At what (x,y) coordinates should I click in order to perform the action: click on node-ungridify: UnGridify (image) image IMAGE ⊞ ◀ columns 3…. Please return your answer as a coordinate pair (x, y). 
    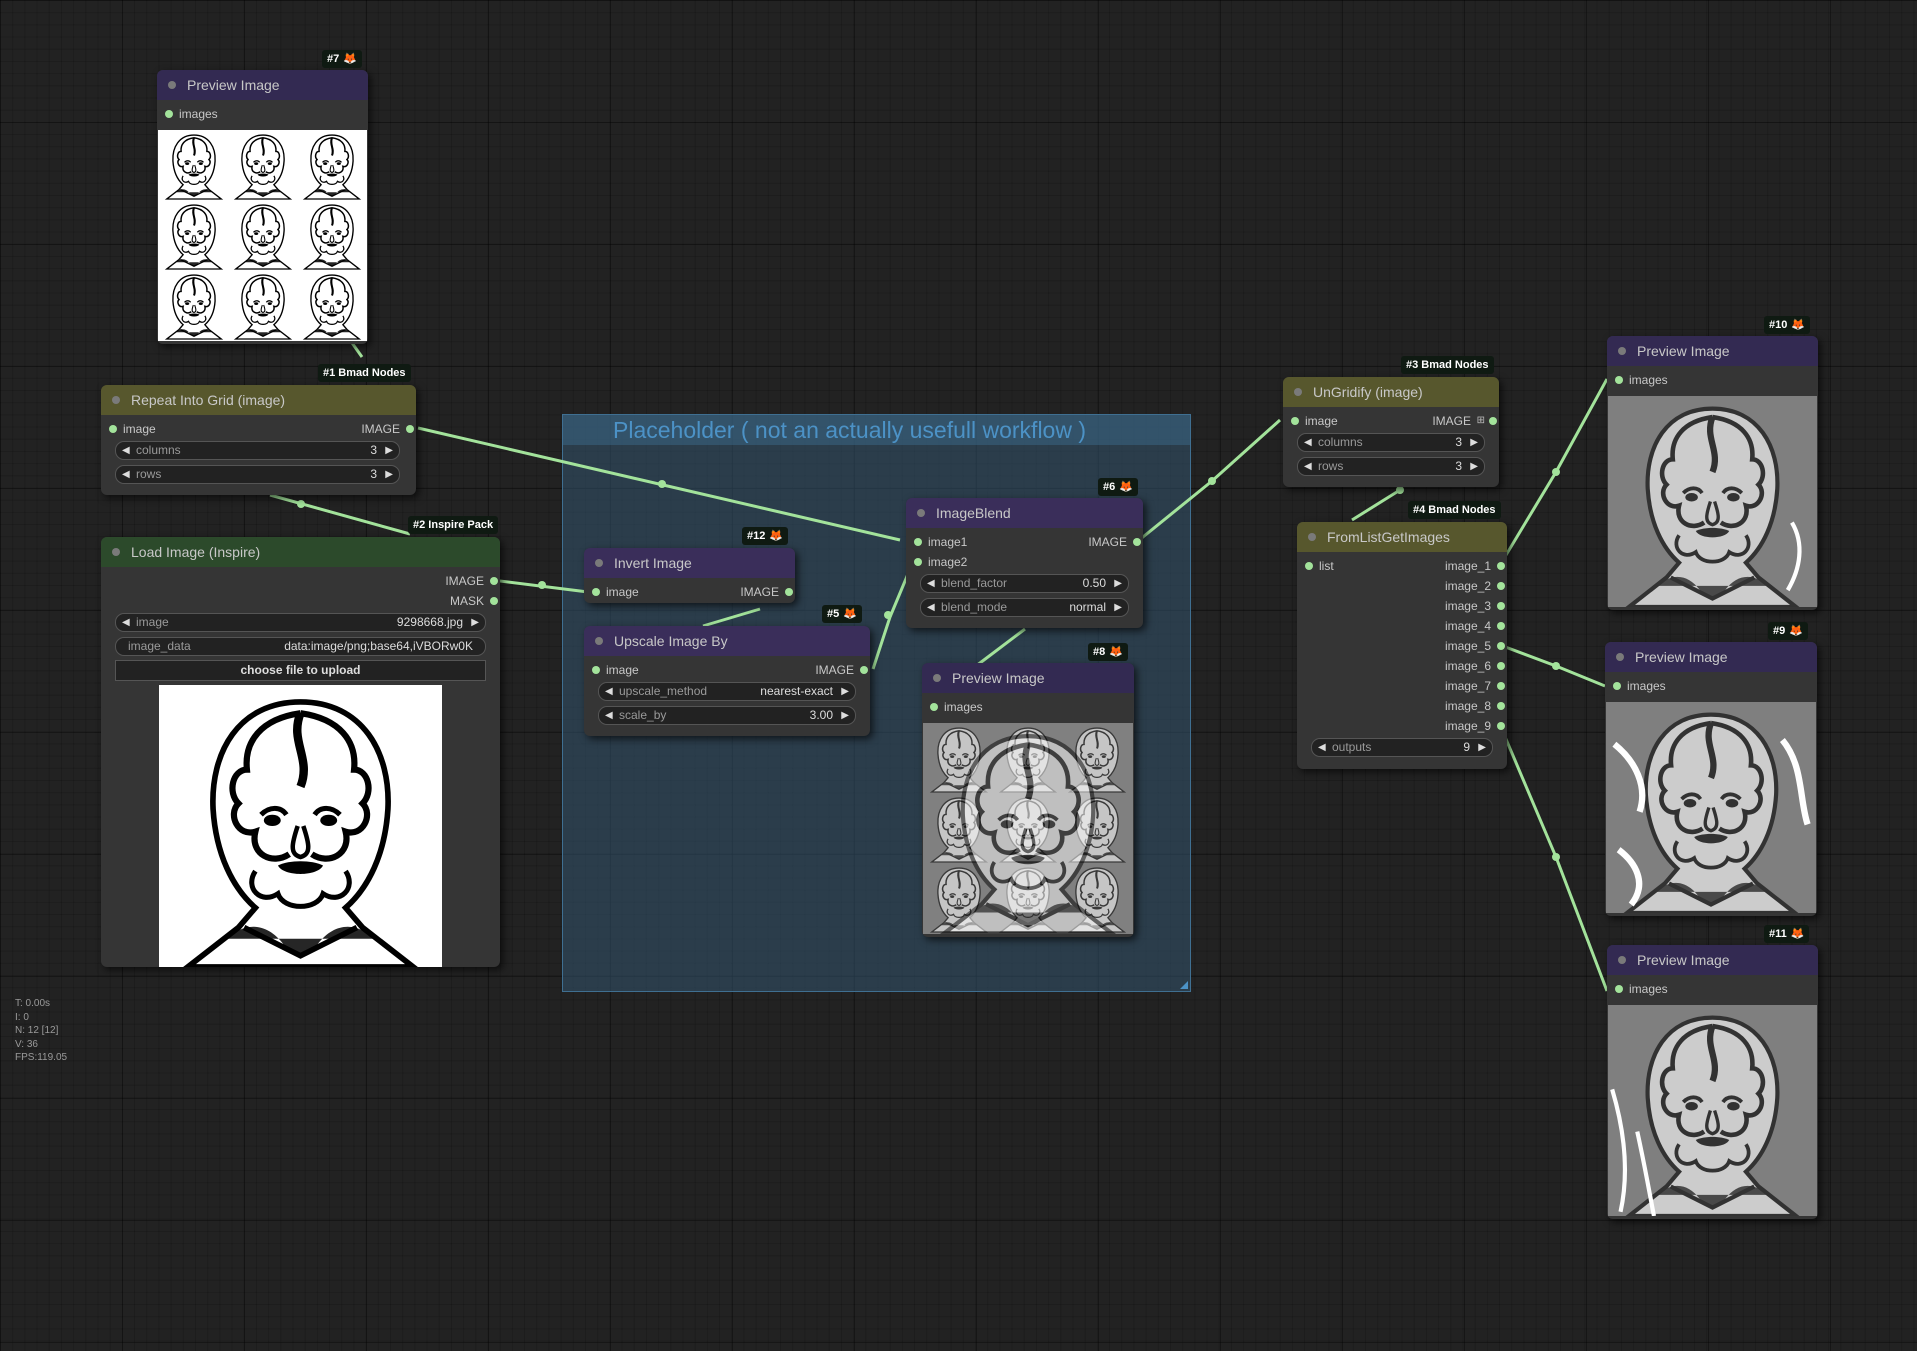
    Looking at the image, I should click on (1391, 432).